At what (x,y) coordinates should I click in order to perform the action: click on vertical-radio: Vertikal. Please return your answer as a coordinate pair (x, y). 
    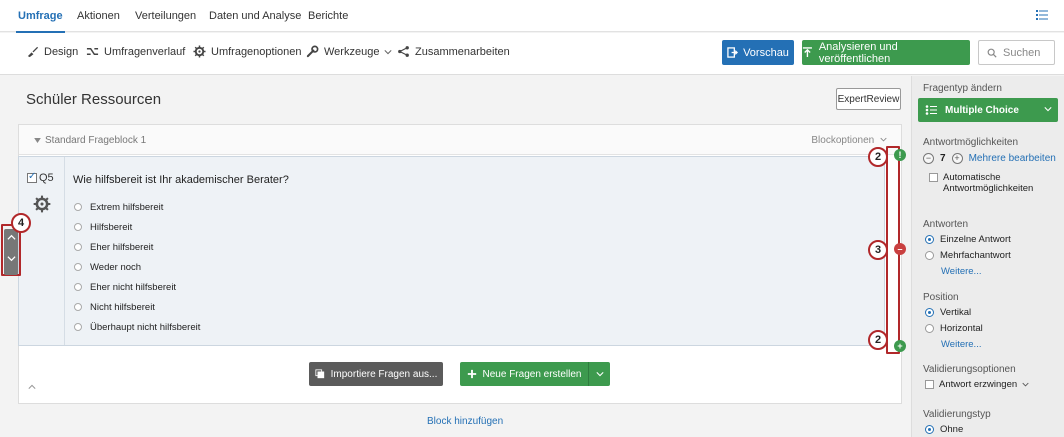
    Looking at the image, I should click on (948, 312).